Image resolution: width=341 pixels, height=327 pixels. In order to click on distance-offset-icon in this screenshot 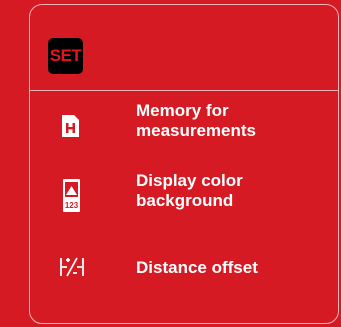, I will do `click(73, 270)`.